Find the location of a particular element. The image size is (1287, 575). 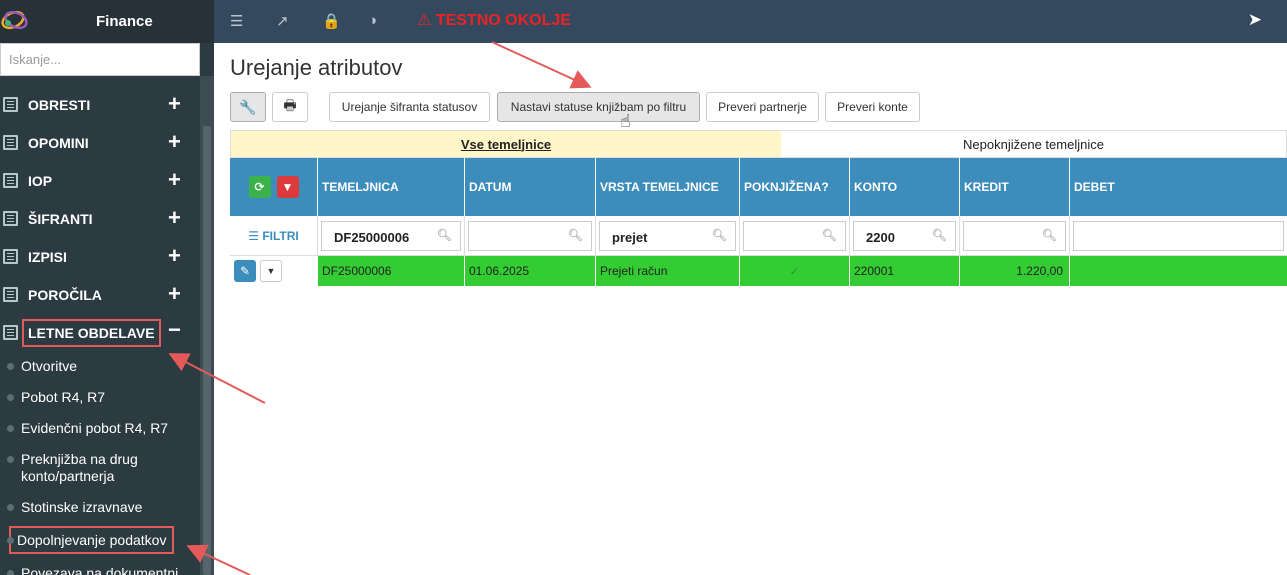

column-header: TEMELJNICA is located at coordinates (391, 187).